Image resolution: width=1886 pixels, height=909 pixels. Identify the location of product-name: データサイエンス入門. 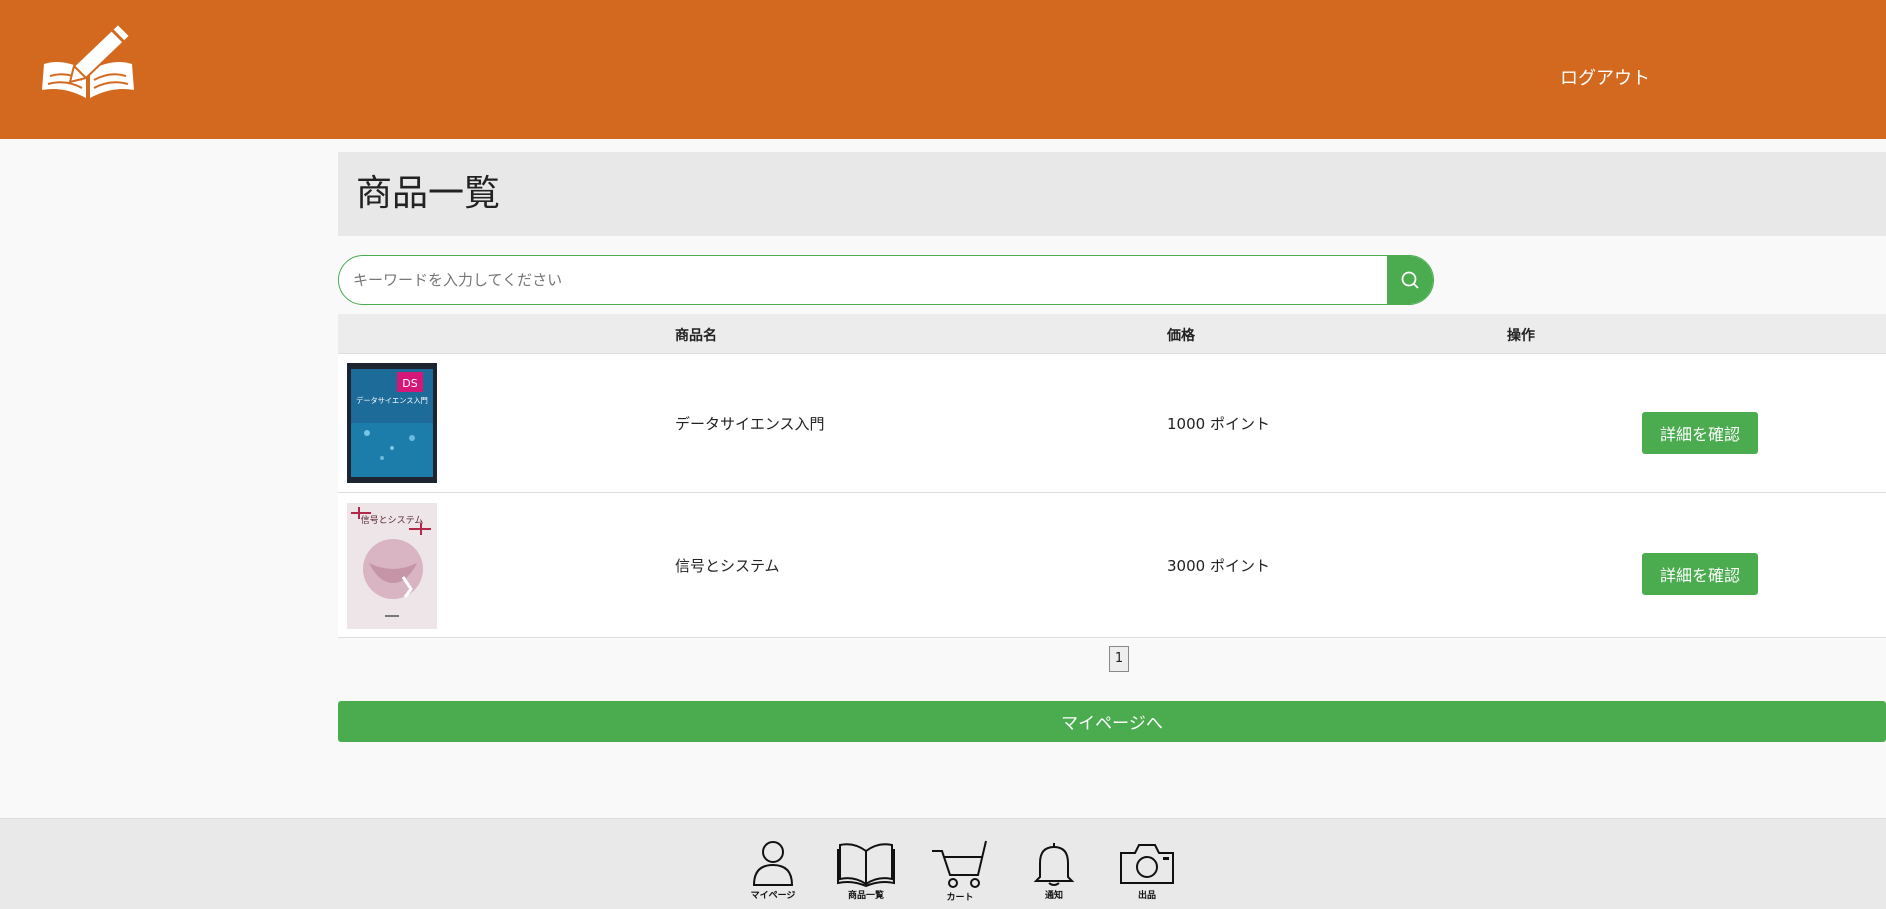
(750, 424).